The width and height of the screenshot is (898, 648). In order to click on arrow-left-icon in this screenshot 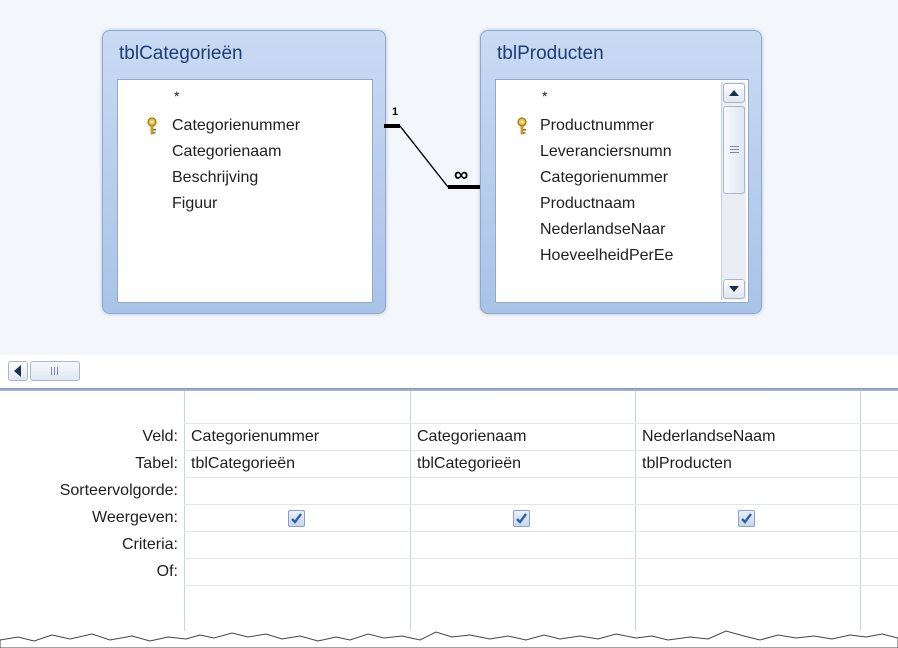, I will do `click(17, 371)`.